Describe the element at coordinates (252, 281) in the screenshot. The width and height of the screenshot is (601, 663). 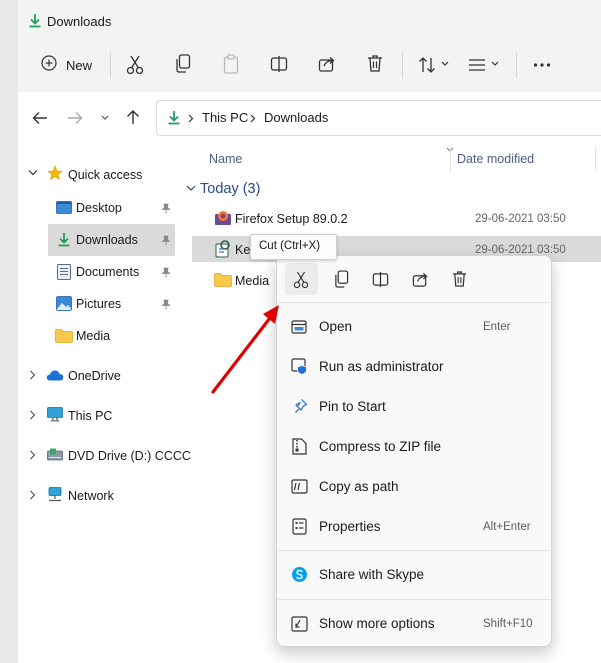
I see `file-name: Media` at that location.